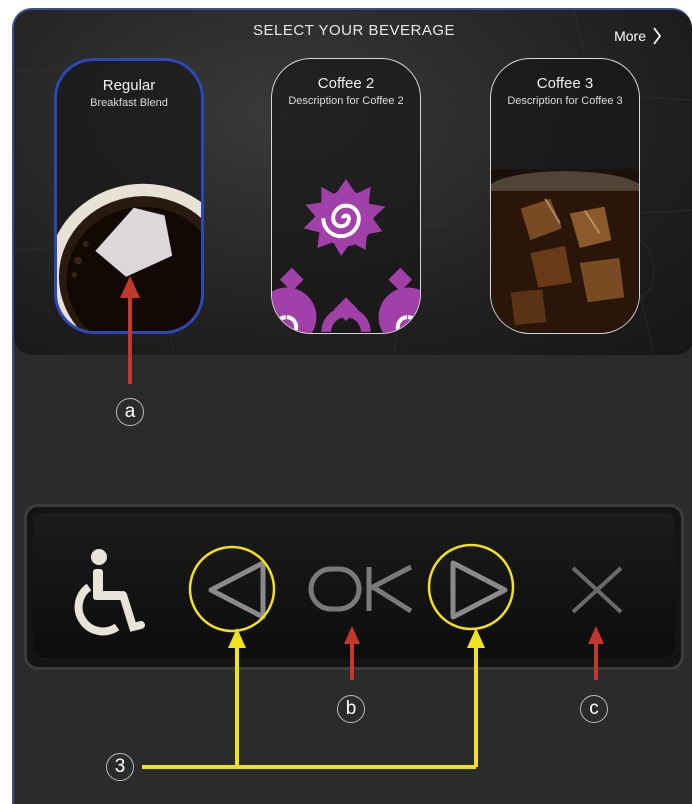 The width and height of the screenshot is (692, 804). What do you see at coordinates (120, 767) in the screenshot?
I see `annotation-3: 3` at bounding box center [120, 767].